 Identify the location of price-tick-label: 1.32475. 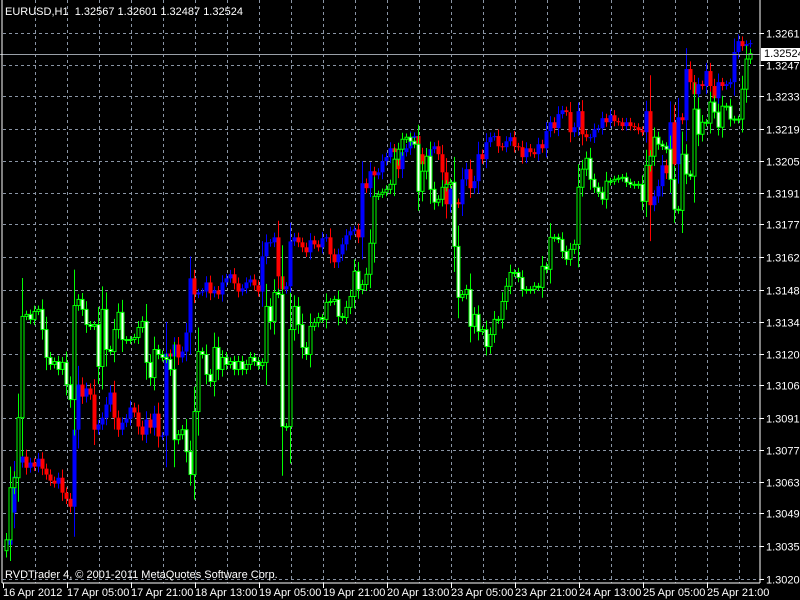
(783, 67).